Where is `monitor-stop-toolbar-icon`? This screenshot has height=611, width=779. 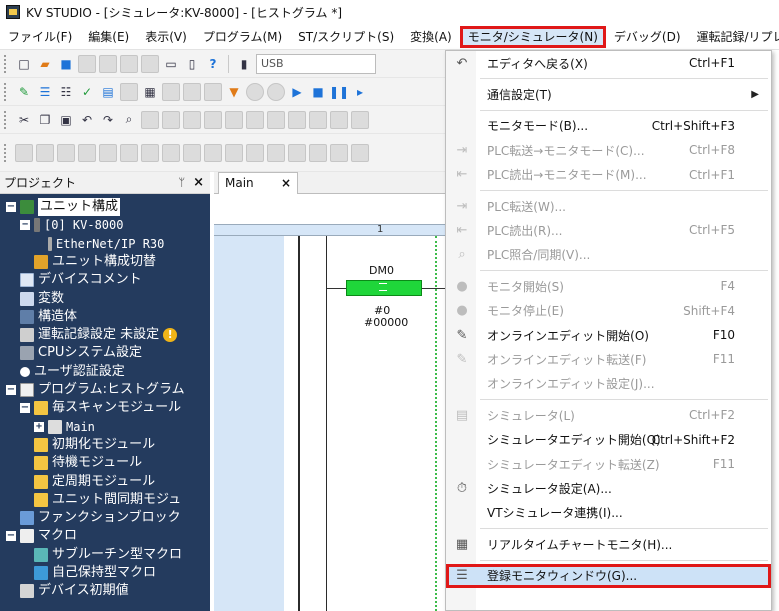 monitor-stop-toolbar-icon is located at coordinates (276, 91).